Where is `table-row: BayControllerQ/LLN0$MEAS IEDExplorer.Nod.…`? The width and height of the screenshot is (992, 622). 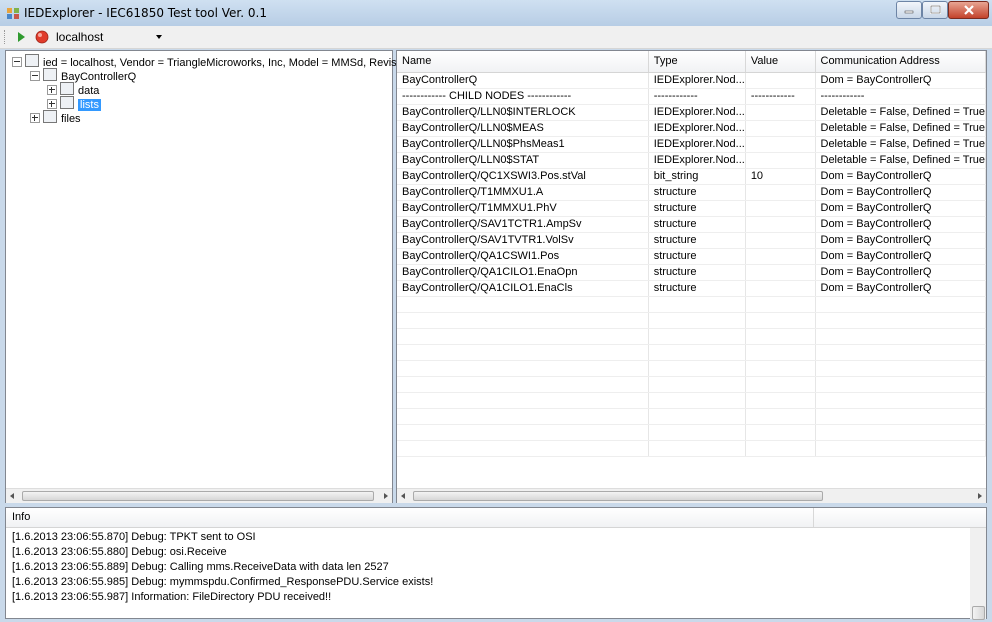 table-row: BayControllerQ/LLN0$MEAS IEDExplorer.Nod.… is located at coordinates (691, 128).